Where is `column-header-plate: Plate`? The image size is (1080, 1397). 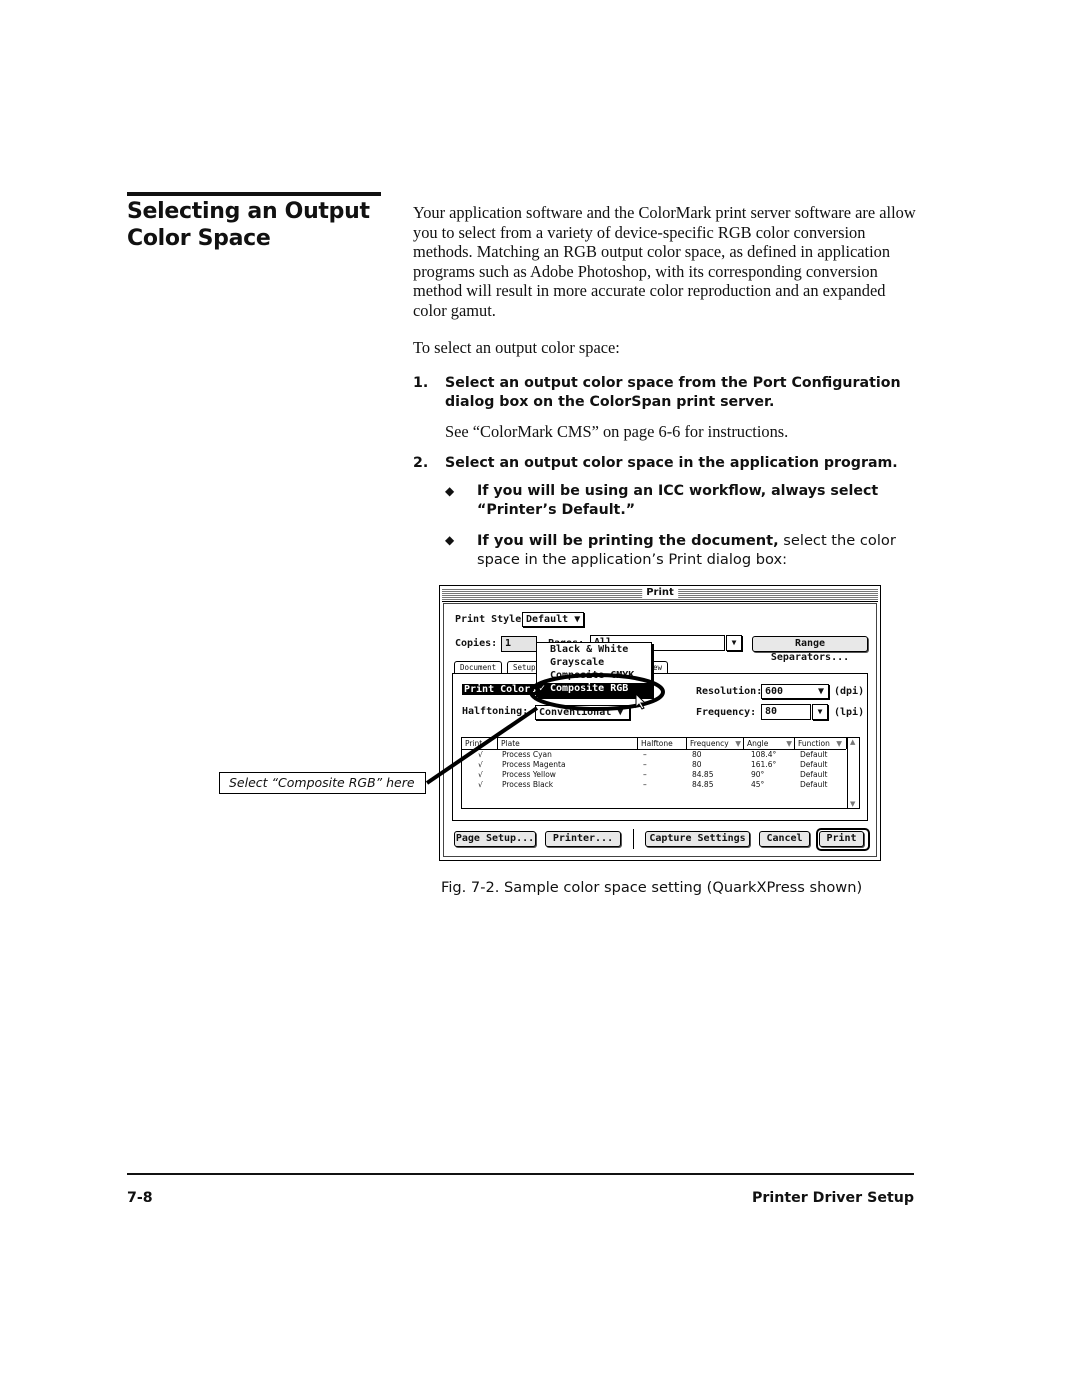
column-header-plate: Plate is located at coordinates (568, 743).